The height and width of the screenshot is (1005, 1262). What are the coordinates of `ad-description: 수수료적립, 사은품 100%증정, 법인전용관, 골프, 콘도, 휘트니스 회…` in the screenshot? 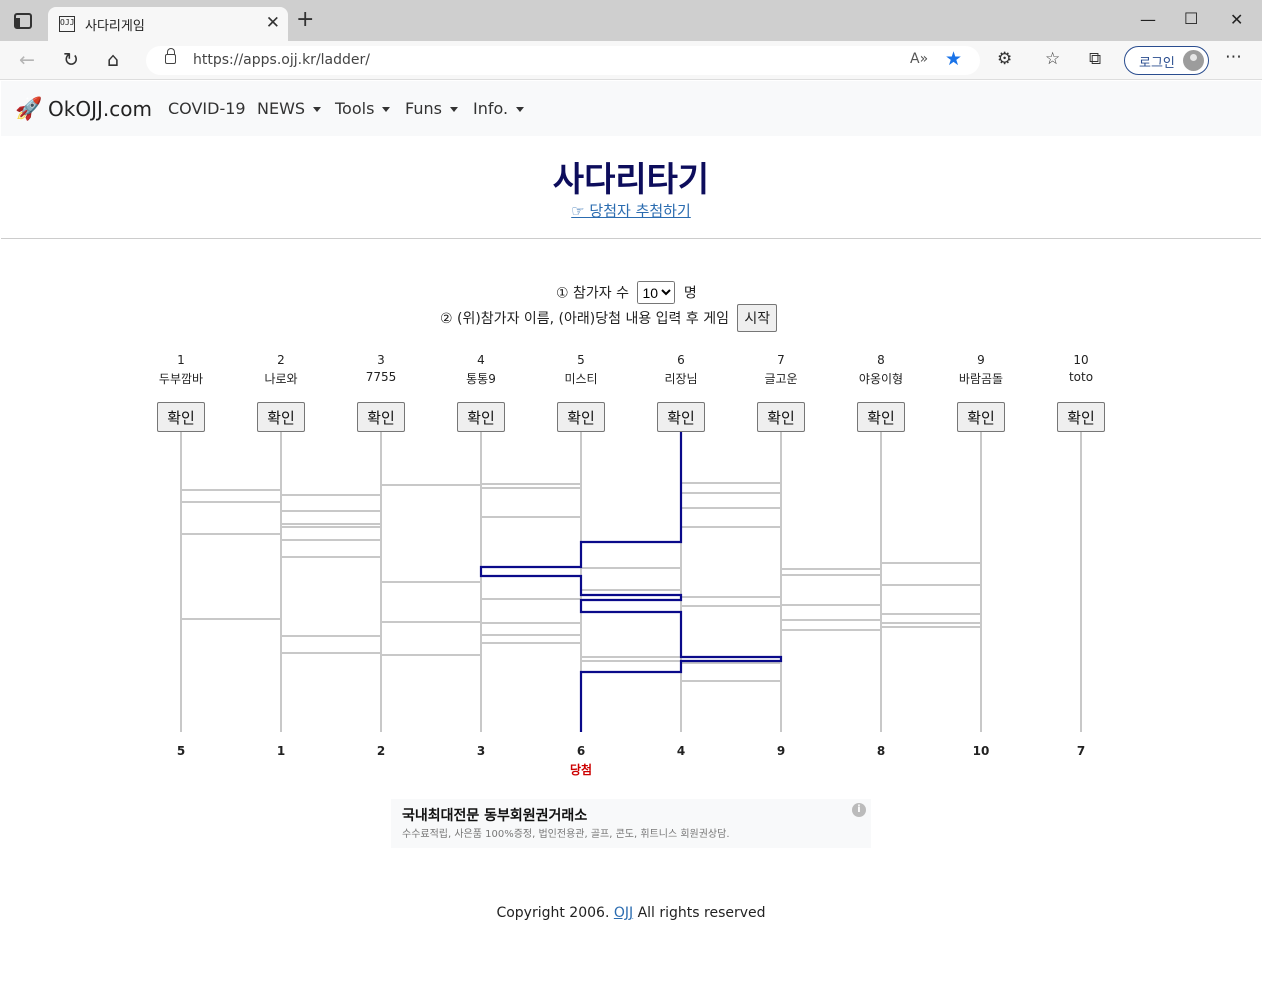 It's located at (566, 832).